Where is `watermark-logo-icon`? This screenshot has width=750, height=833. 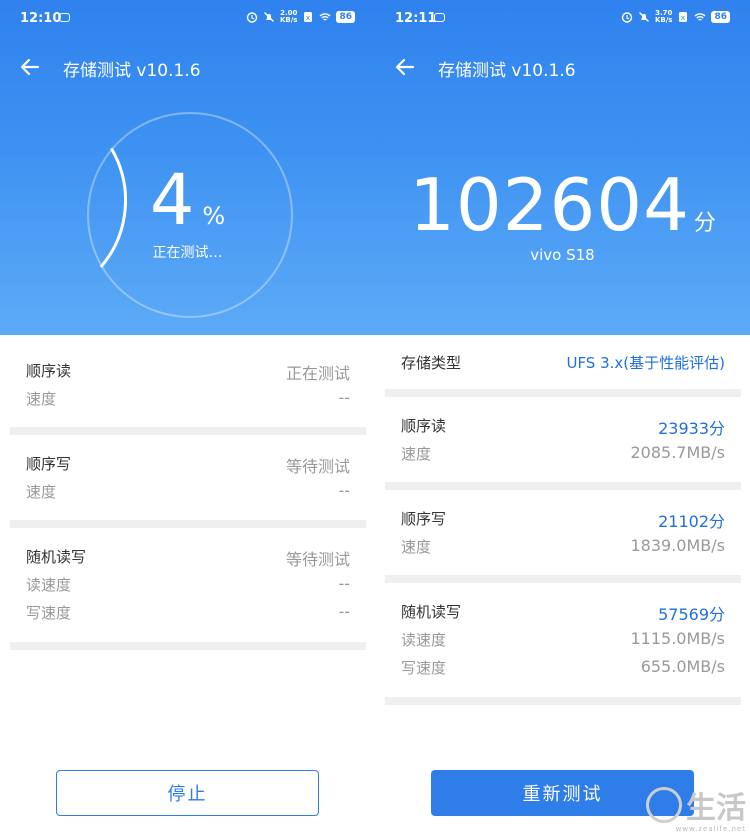
watermark-logo-icon is located at coordinates (664, 805).